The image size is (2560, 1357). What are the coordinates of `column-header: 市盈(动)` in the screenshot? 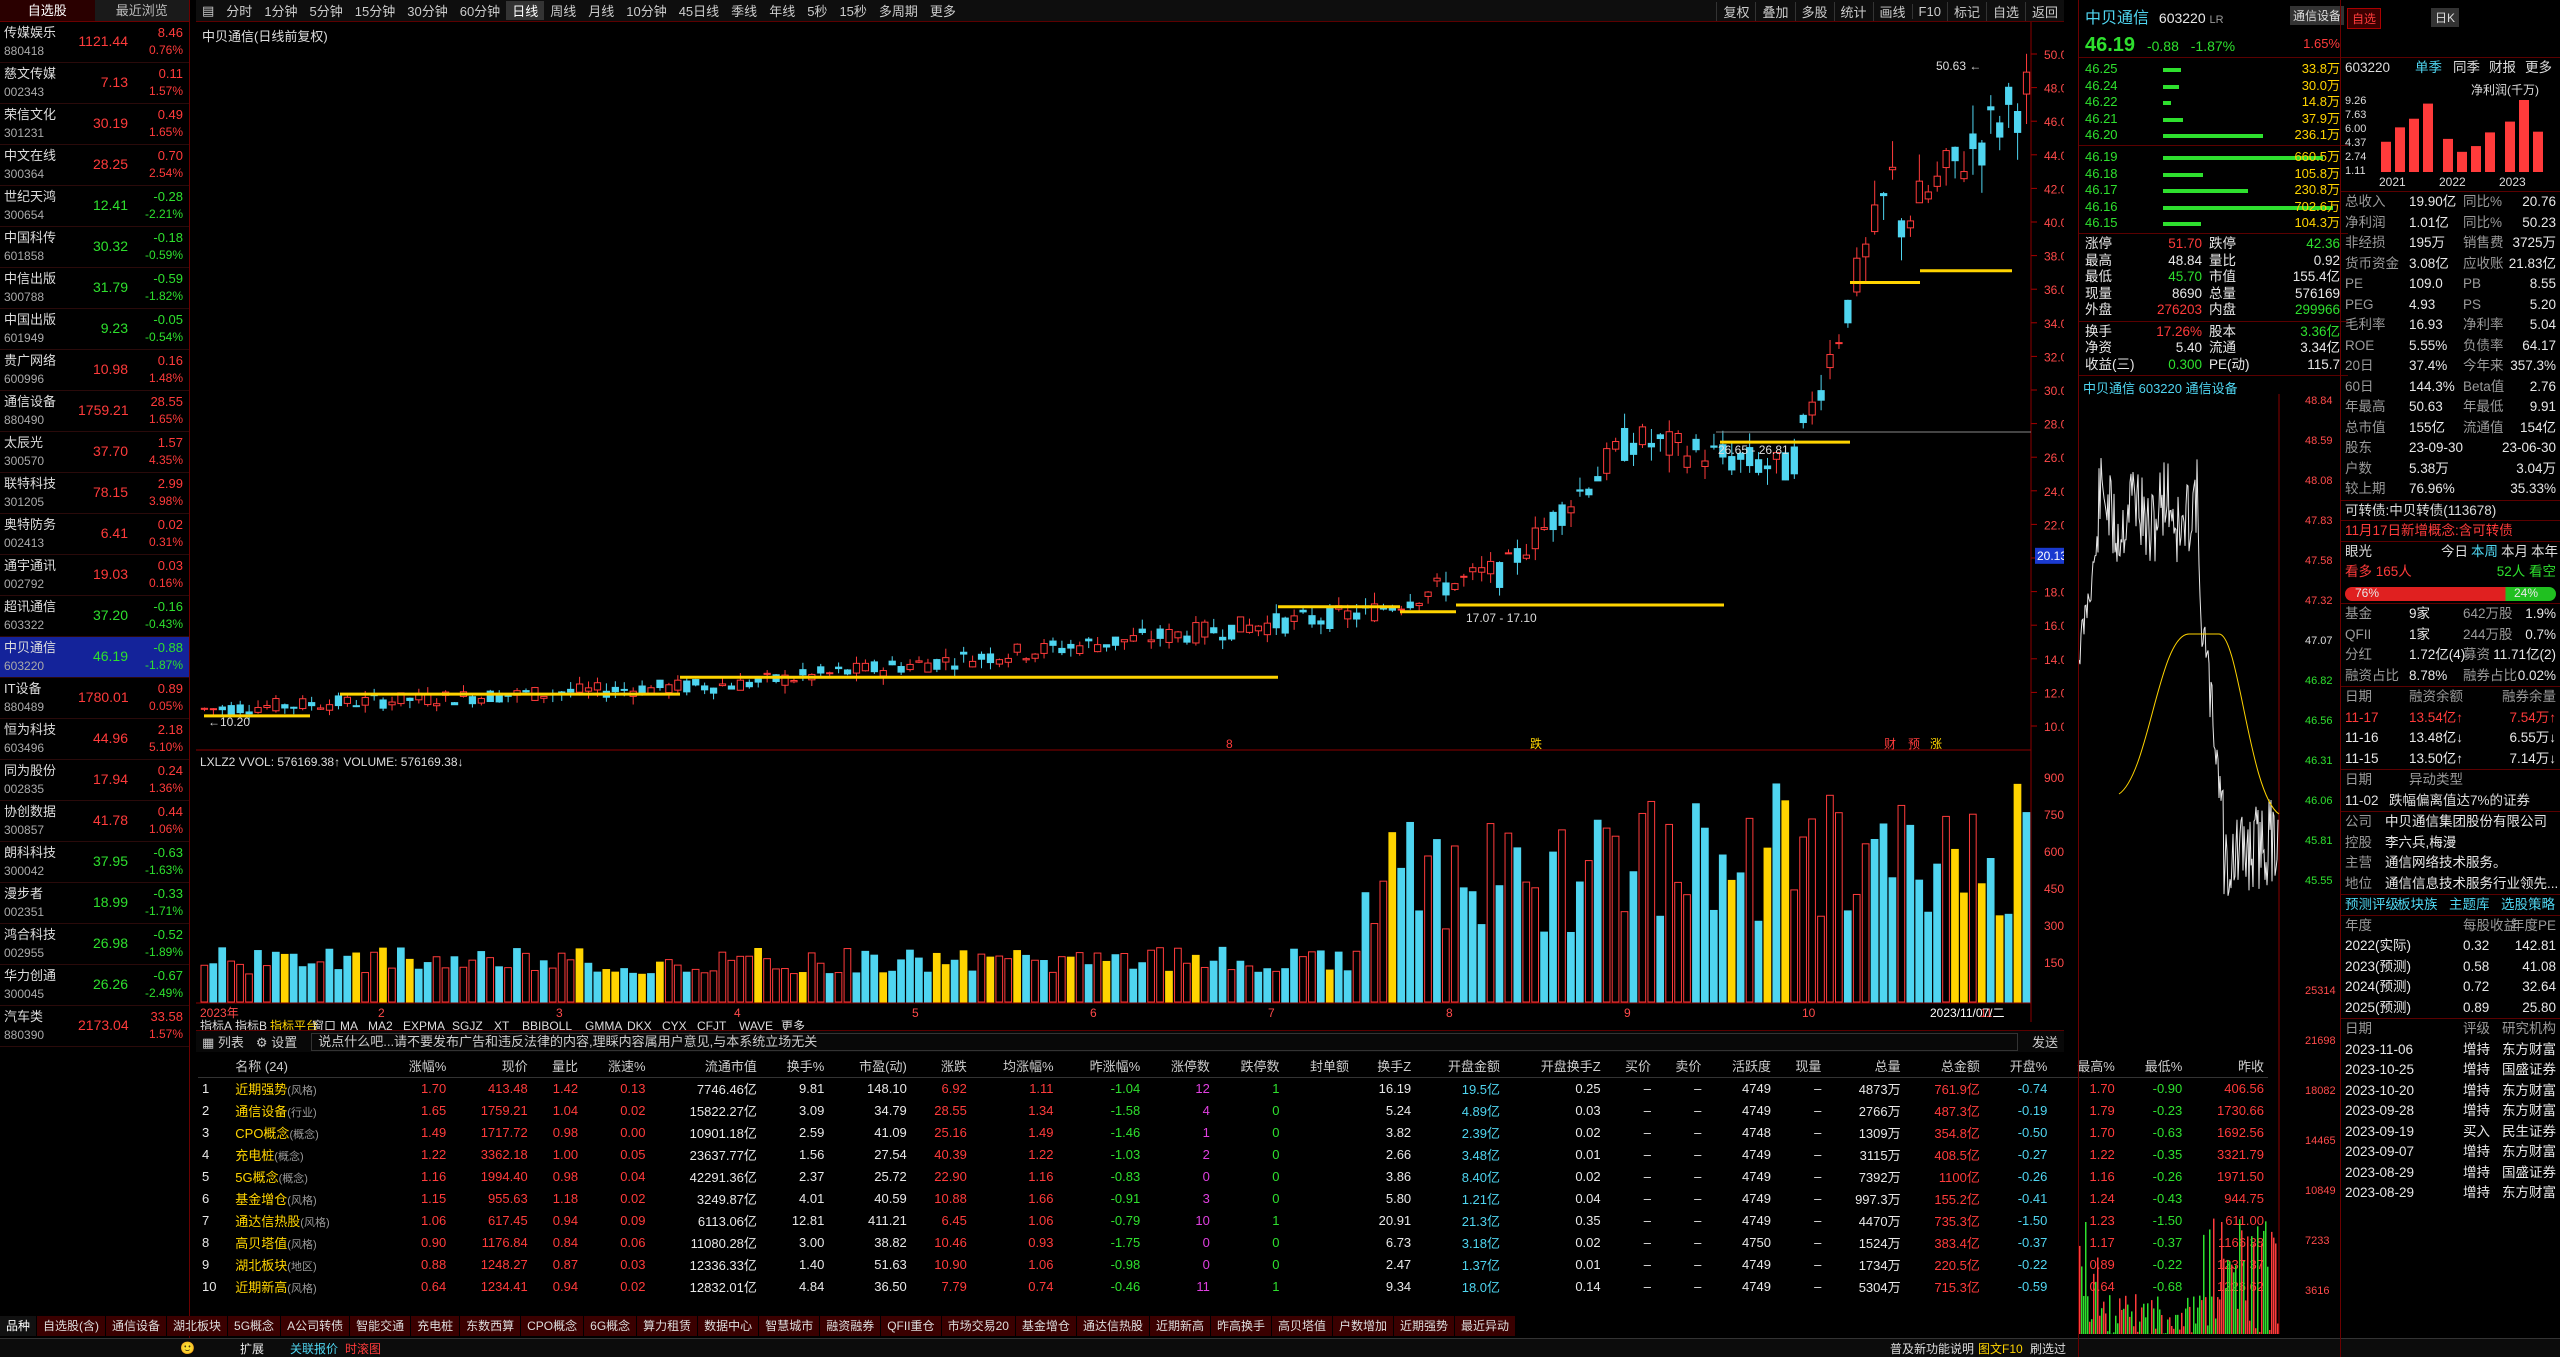 It's located at (869, 1066).